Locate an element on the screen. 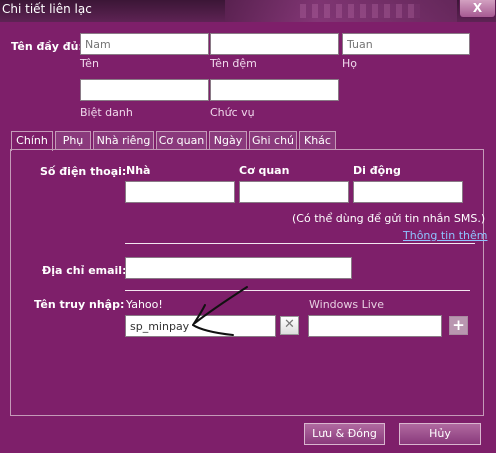  tab-other: Khác is located at coordinates (317, 140).